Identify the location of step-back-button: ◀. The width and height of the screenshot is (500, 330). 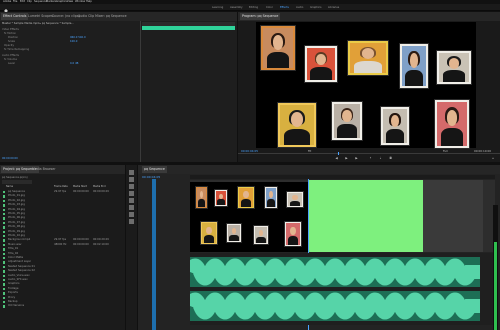
(336, 158).